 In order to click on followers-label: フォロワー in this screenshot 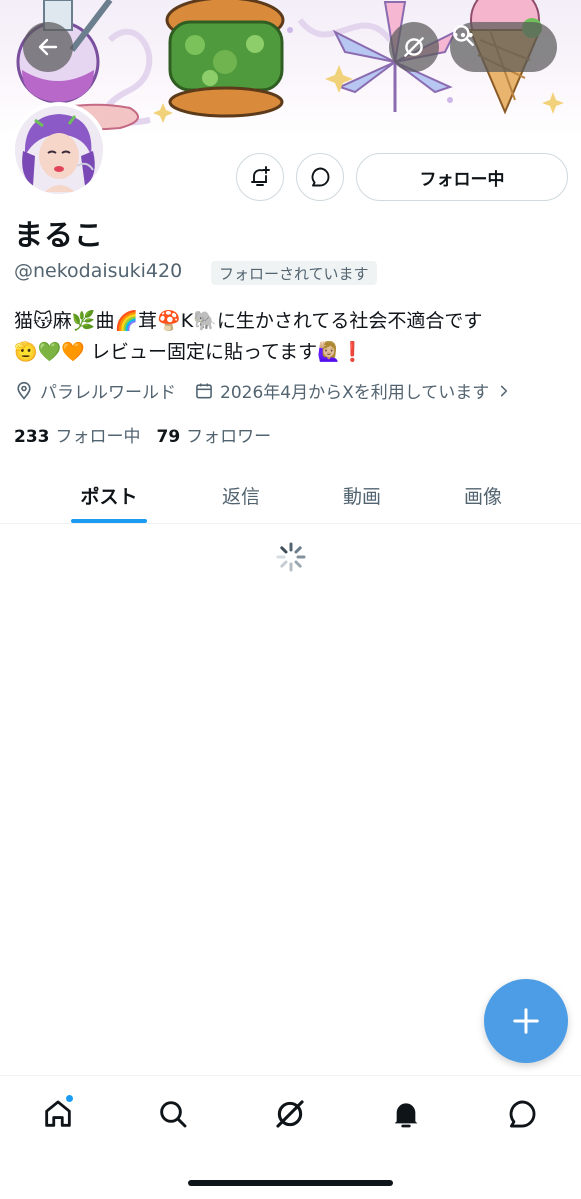, I will do `click(229, 437)`.